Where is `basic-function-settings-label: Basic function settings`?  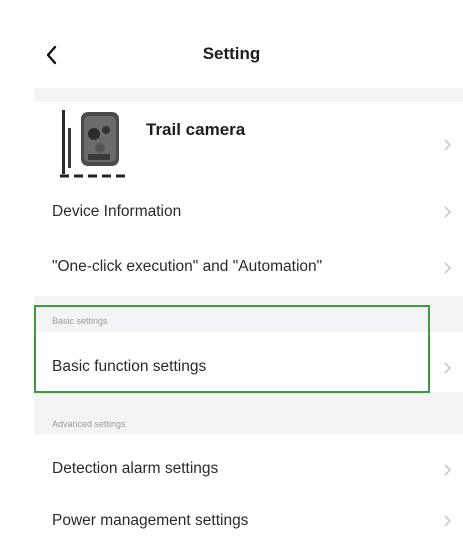 basic-function-settings-label: Basic function settings is located at coordinates (129, 366).